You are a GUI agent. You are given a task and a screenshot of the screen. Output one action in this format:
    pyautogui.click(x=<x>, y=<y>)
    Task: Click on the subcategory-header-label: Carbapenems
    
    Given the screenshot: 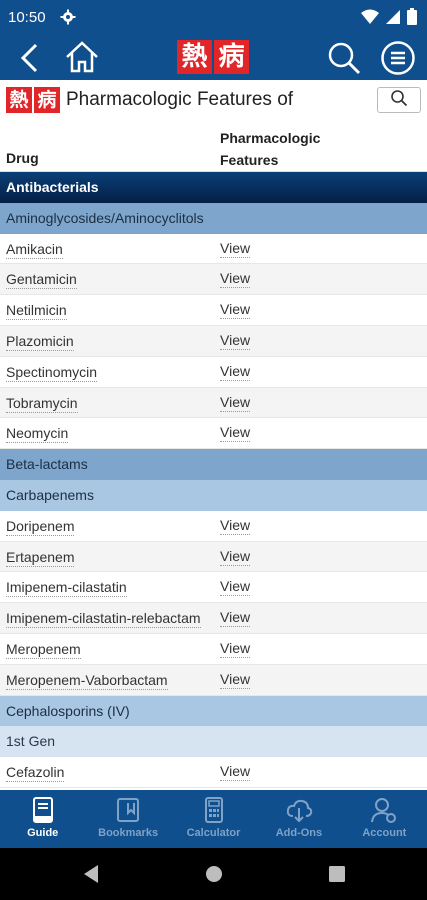 What is the action you would take?
    pyautogui.click(x=50, y=494)
    